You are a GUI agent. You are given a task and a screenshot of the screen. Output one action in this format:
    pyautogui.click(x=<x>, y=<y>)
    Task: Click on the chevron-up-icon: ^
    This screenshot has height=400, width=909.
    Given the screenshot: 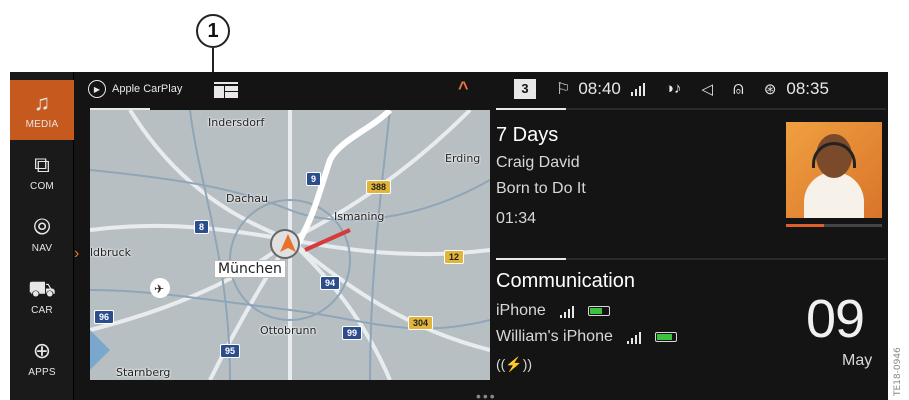 What is the action you would take?
    pyautogui.click(x=463, y=88)
    